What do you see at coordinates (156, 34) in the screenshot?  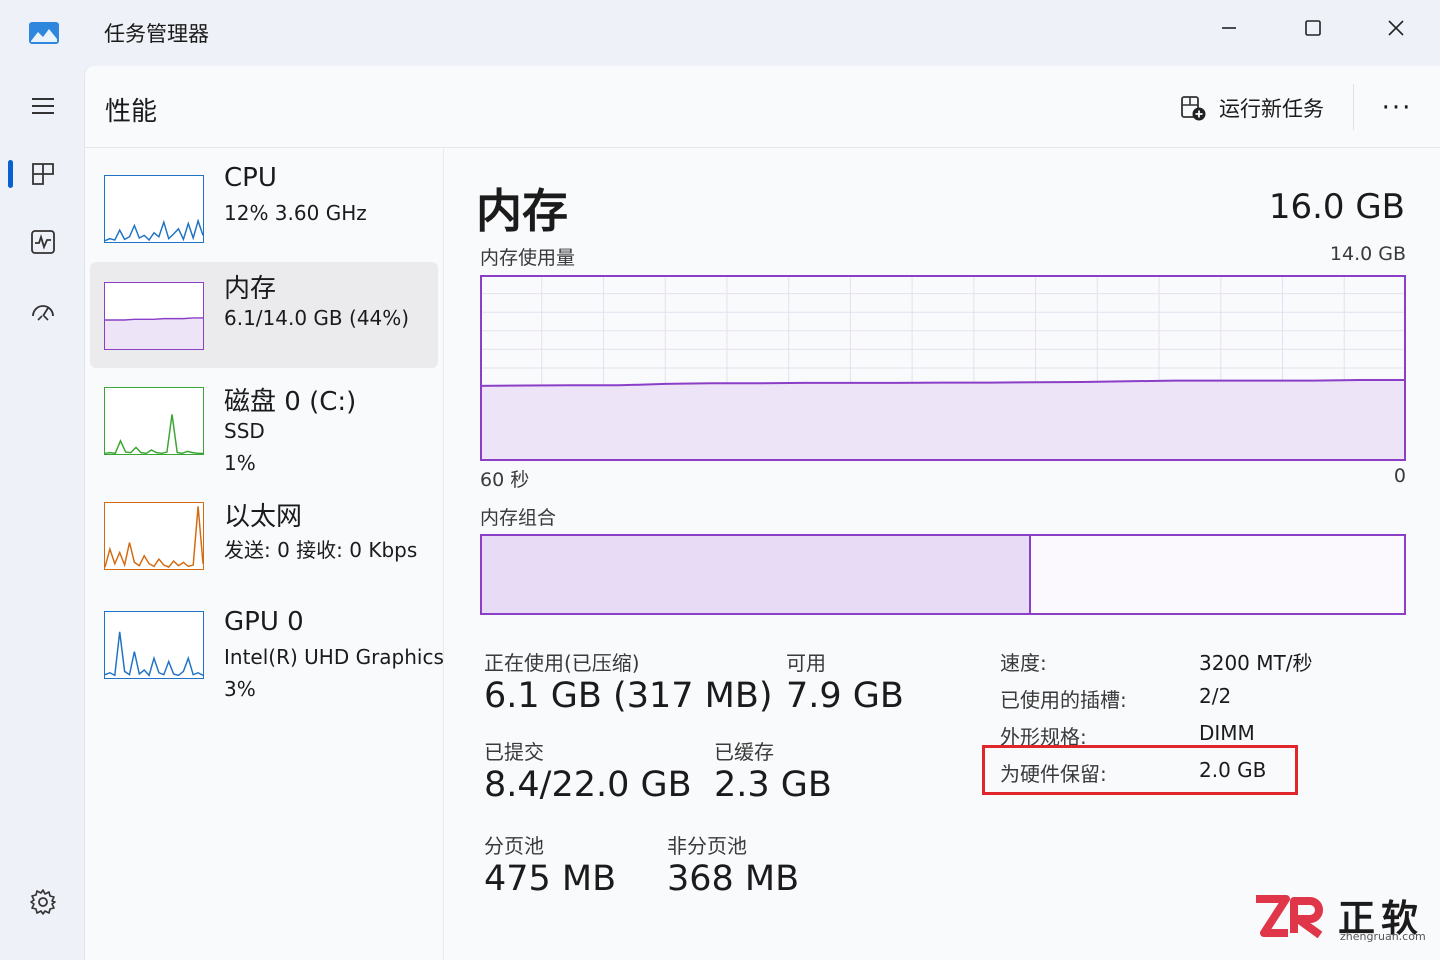 I see `window-title: 任务管理器` at bounding box center [156, 34].